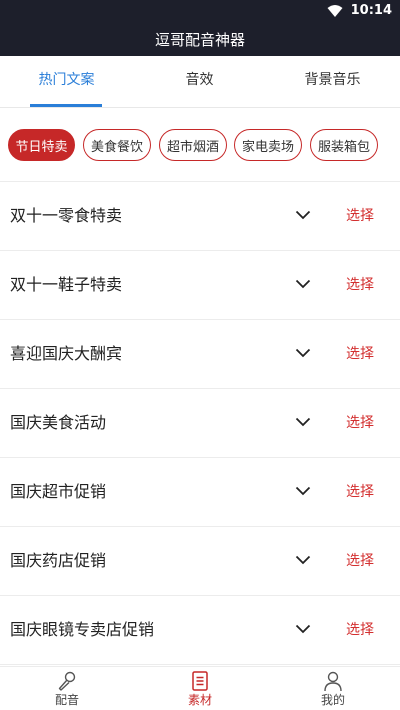 Image resolution: width=400 pixels, height=710 pixels. I want to click on list-item: 国庆药店促销 选择, so click(200, 561).